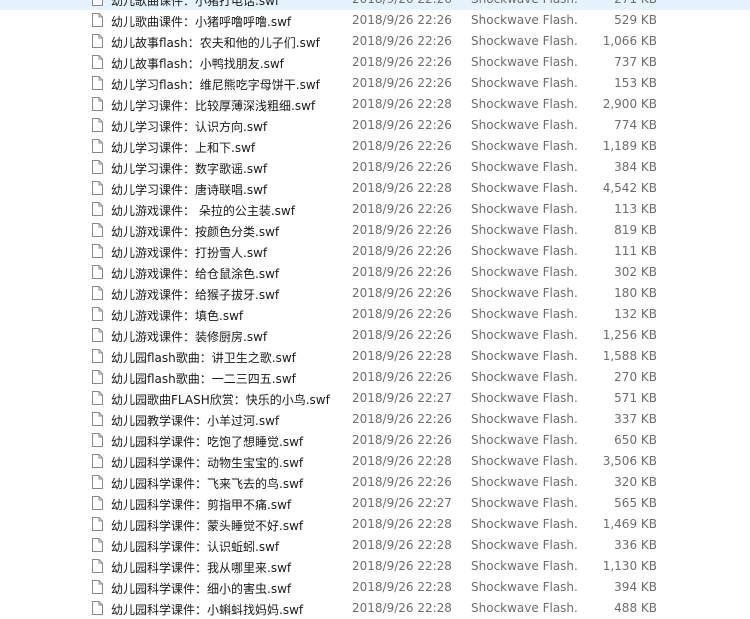 The height and width of the screenshot is (619, 750). Describe the element at coordinates (195, 232) in the screenshot. I see `file-name: 幼儿游戏课件：按颜色分类.swf` at that location.